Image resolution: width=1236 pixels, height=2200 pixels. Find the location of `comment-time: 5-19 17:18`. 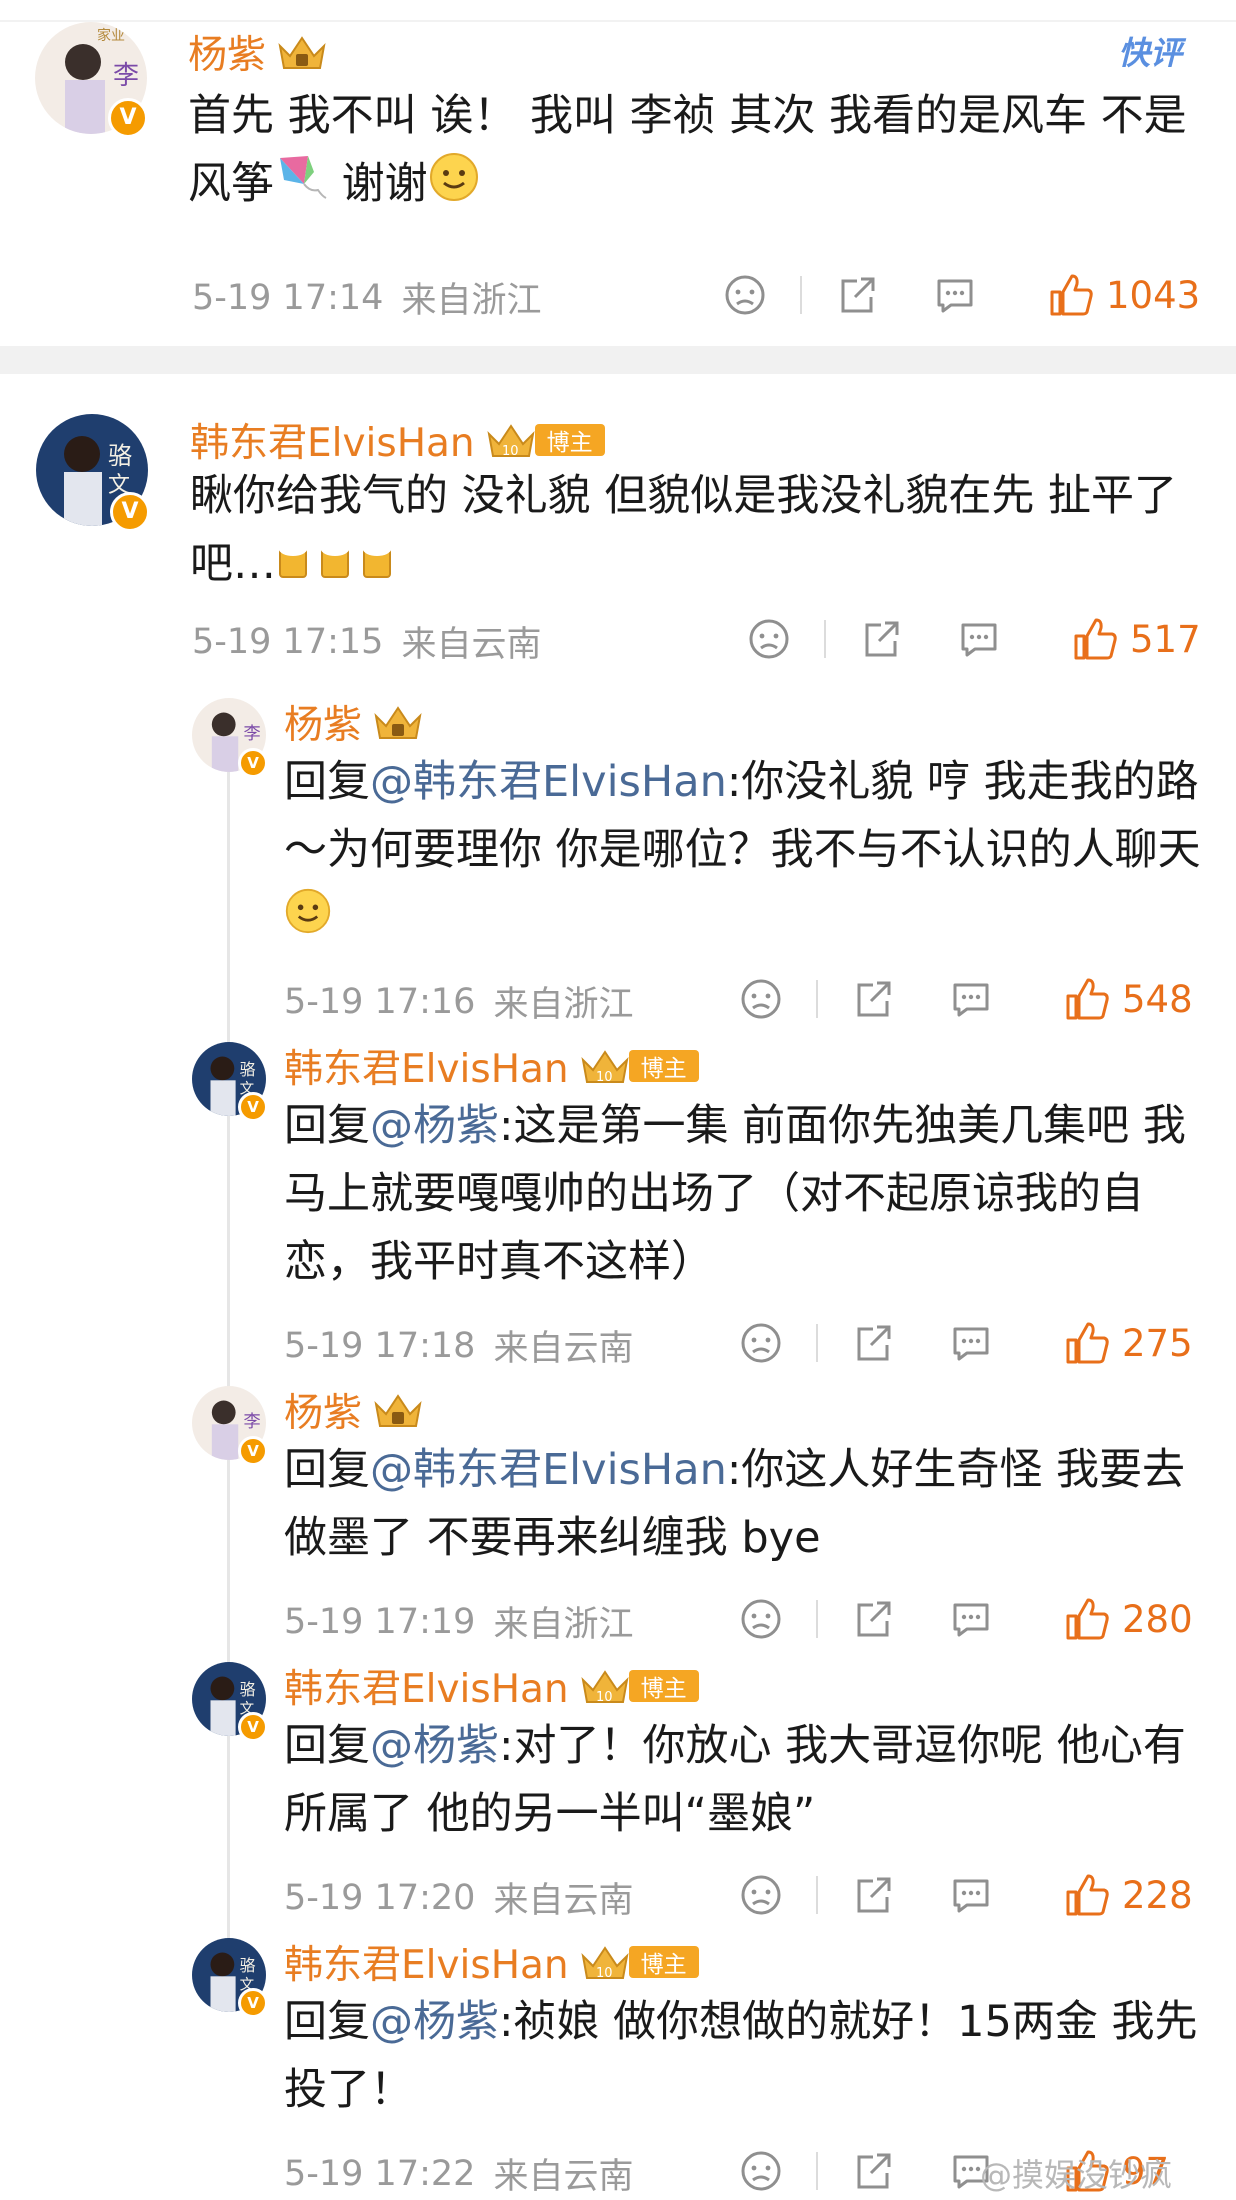

comment-time: 5-19 17:18 is located at coordinates (380, 1345).